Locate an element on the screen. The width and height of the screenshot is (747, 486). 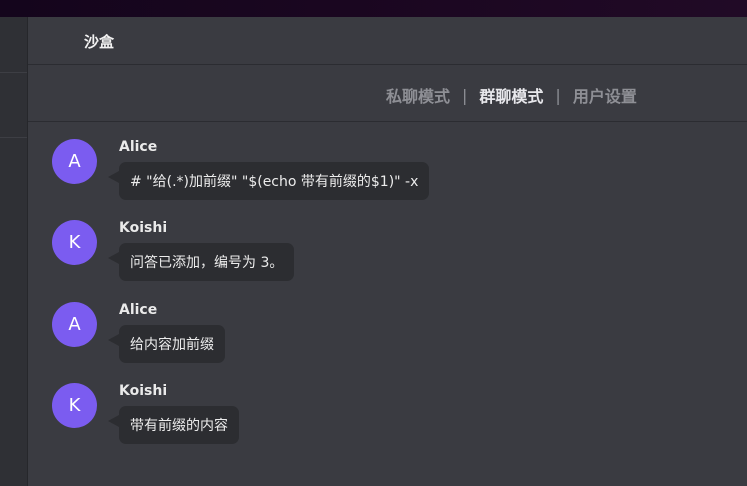
message-bubble: 给内容加前缀 is located at coordinates (166, 344).